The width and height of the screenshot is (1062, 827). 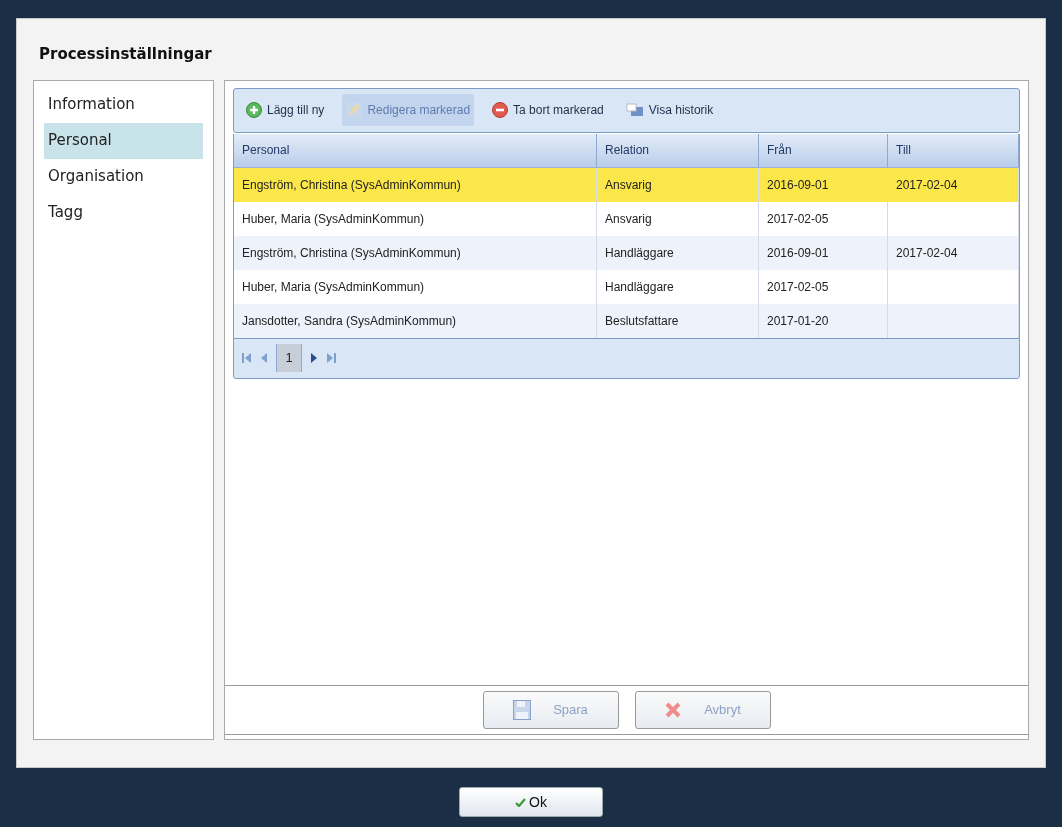 I want to click on plus-icon, so click(x=254, y=110).